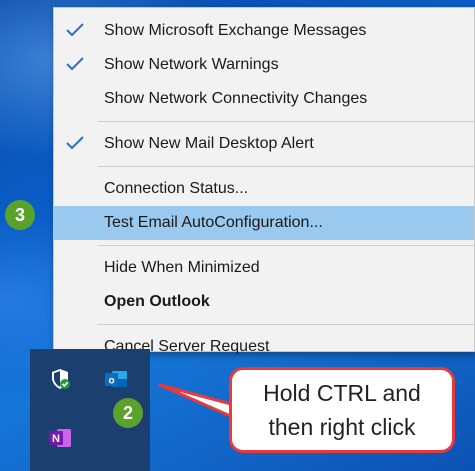 The image size is (475, 471). Describe the element at coordinates (342, 427) in the screenshot. I see `callout-line-2: then right click` at that location.